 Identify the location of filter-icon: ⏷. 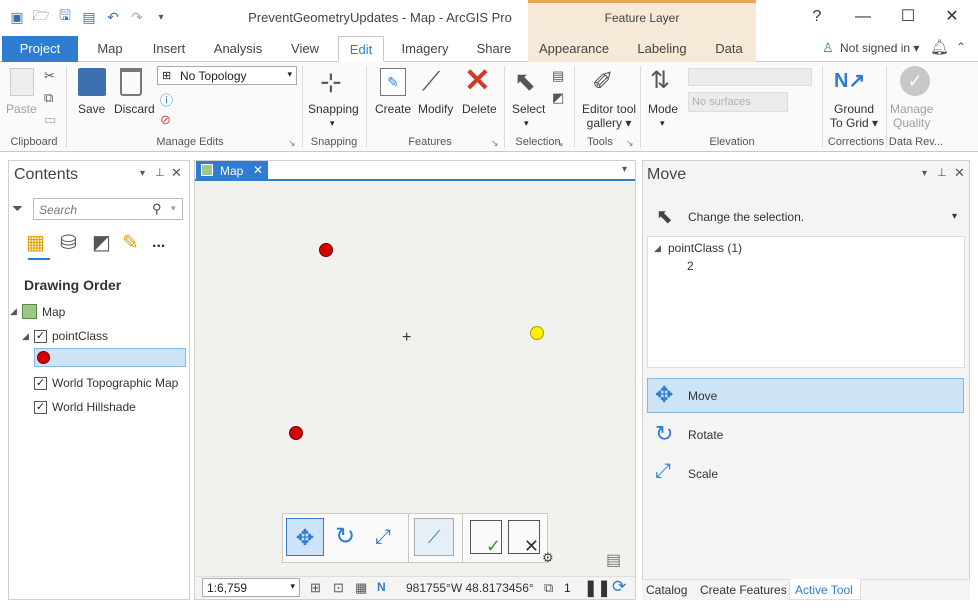
(17, 208).